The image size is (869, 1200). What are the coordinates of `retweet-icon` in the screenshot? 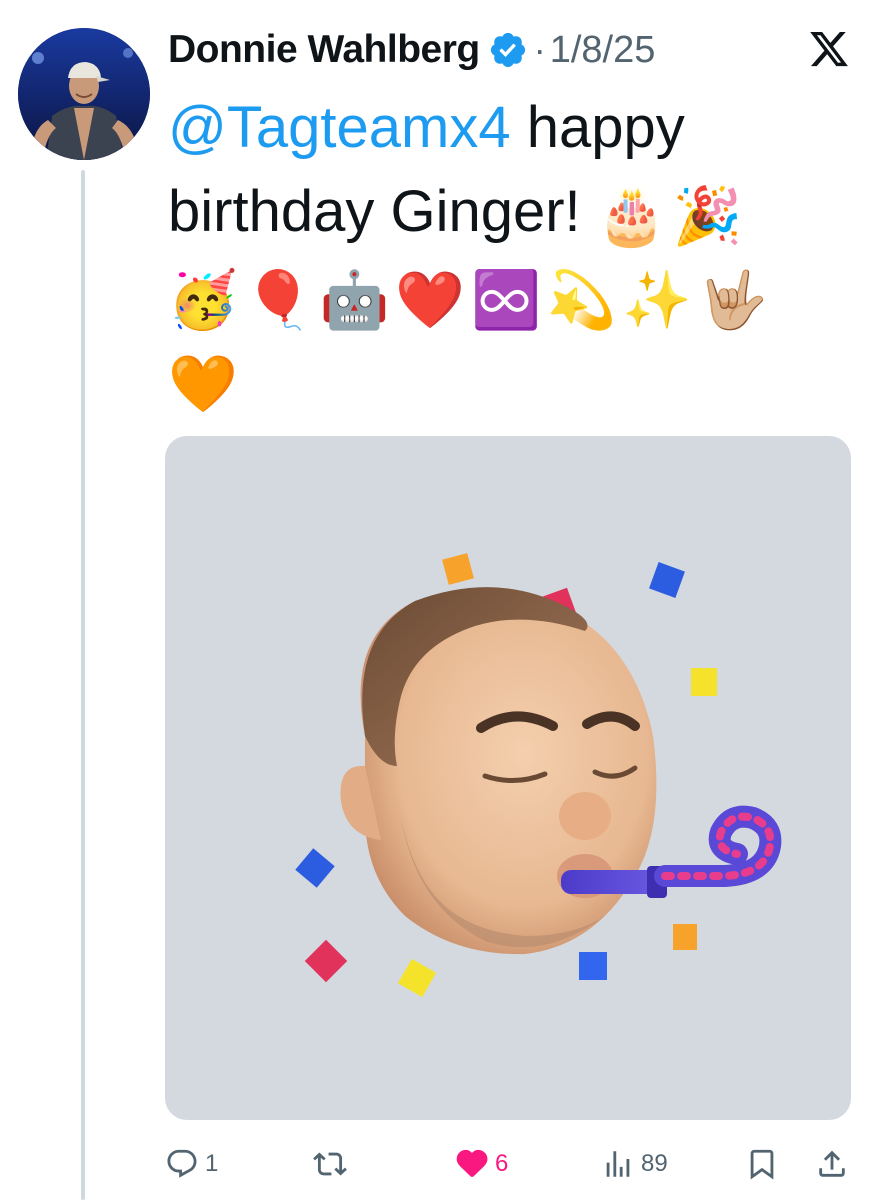 It's located at (330, 1164).